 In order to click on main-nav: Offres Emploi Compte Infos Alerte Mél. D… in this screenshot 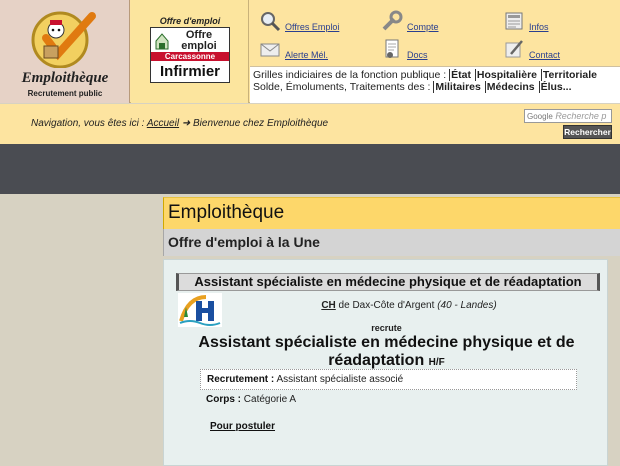, I will do `click(435, 33)`.